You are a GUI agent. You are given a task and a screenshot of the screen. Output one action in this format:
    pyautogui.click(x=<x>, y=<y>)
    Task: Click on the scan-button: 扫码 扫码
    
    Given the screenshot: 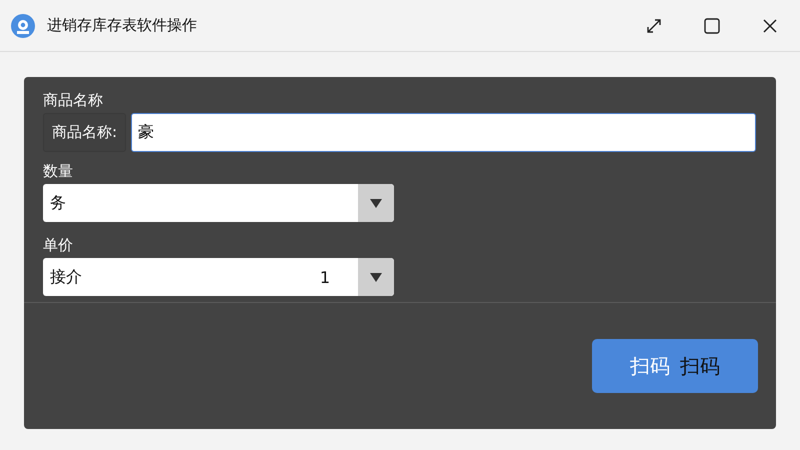 What is the action you would take?
    pyautogui.click(x=675, y=366)
    